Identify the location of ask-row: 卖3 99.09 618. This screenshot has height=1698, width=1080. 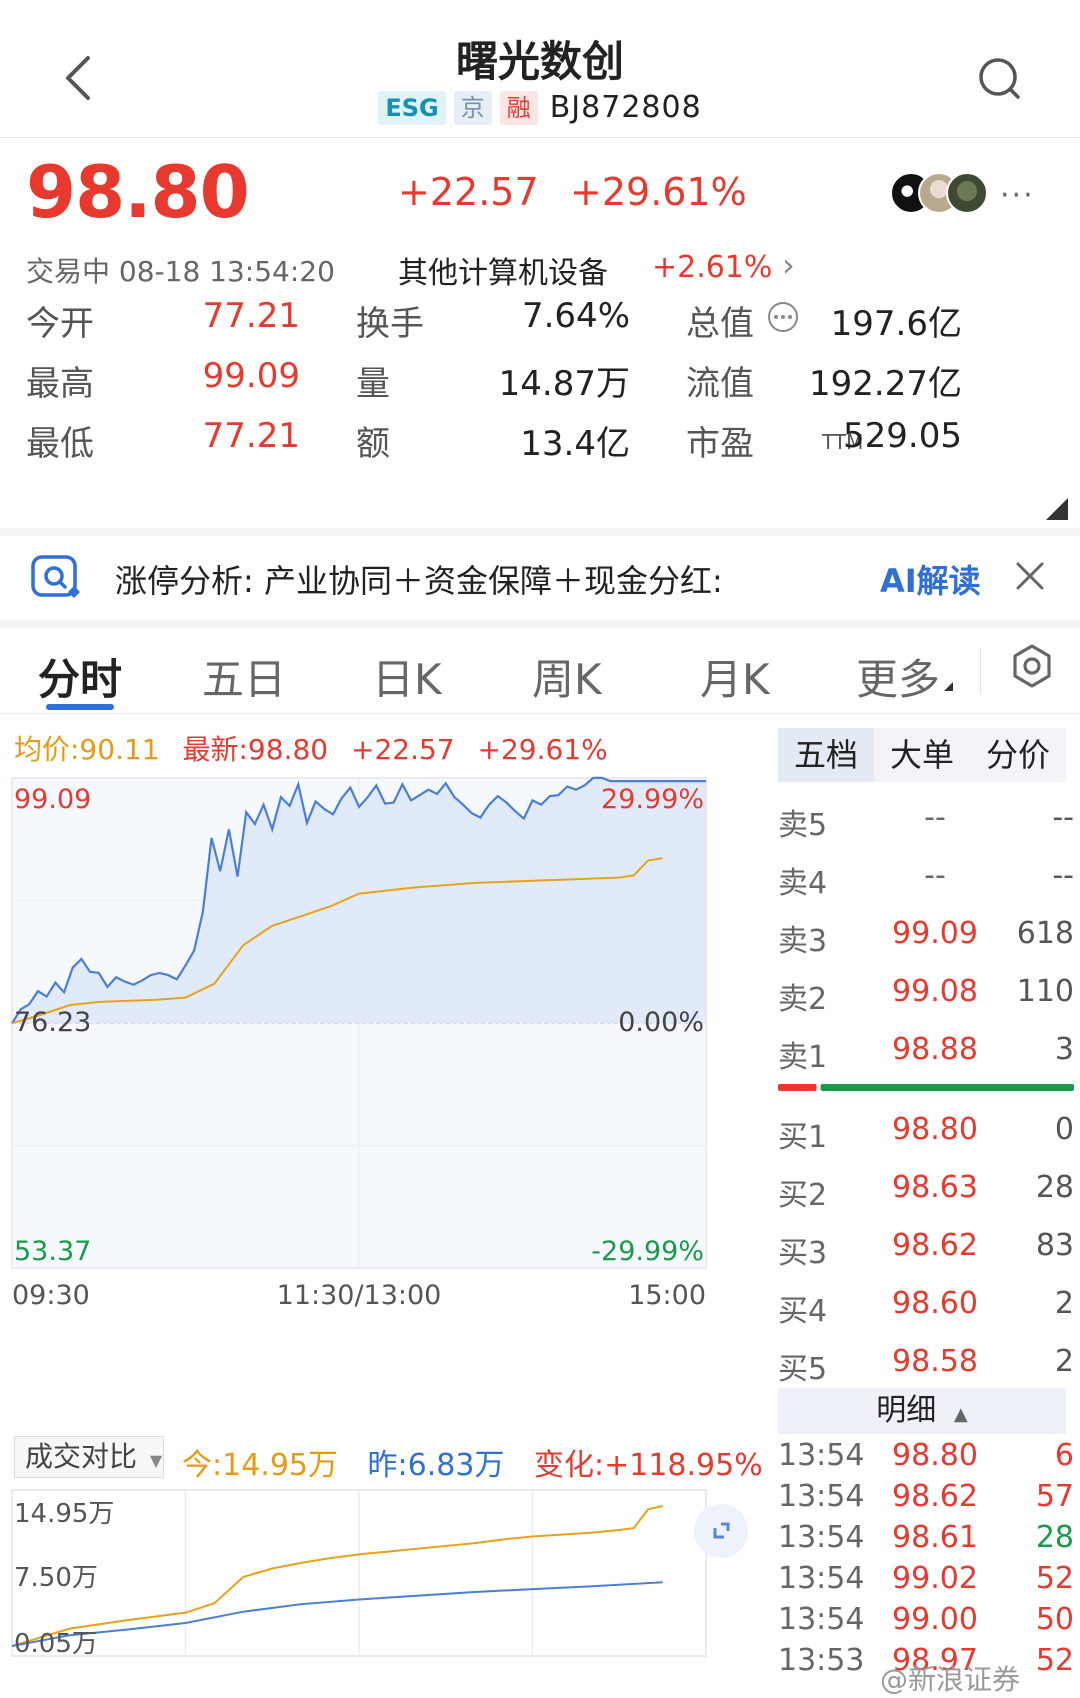
(926, 938).